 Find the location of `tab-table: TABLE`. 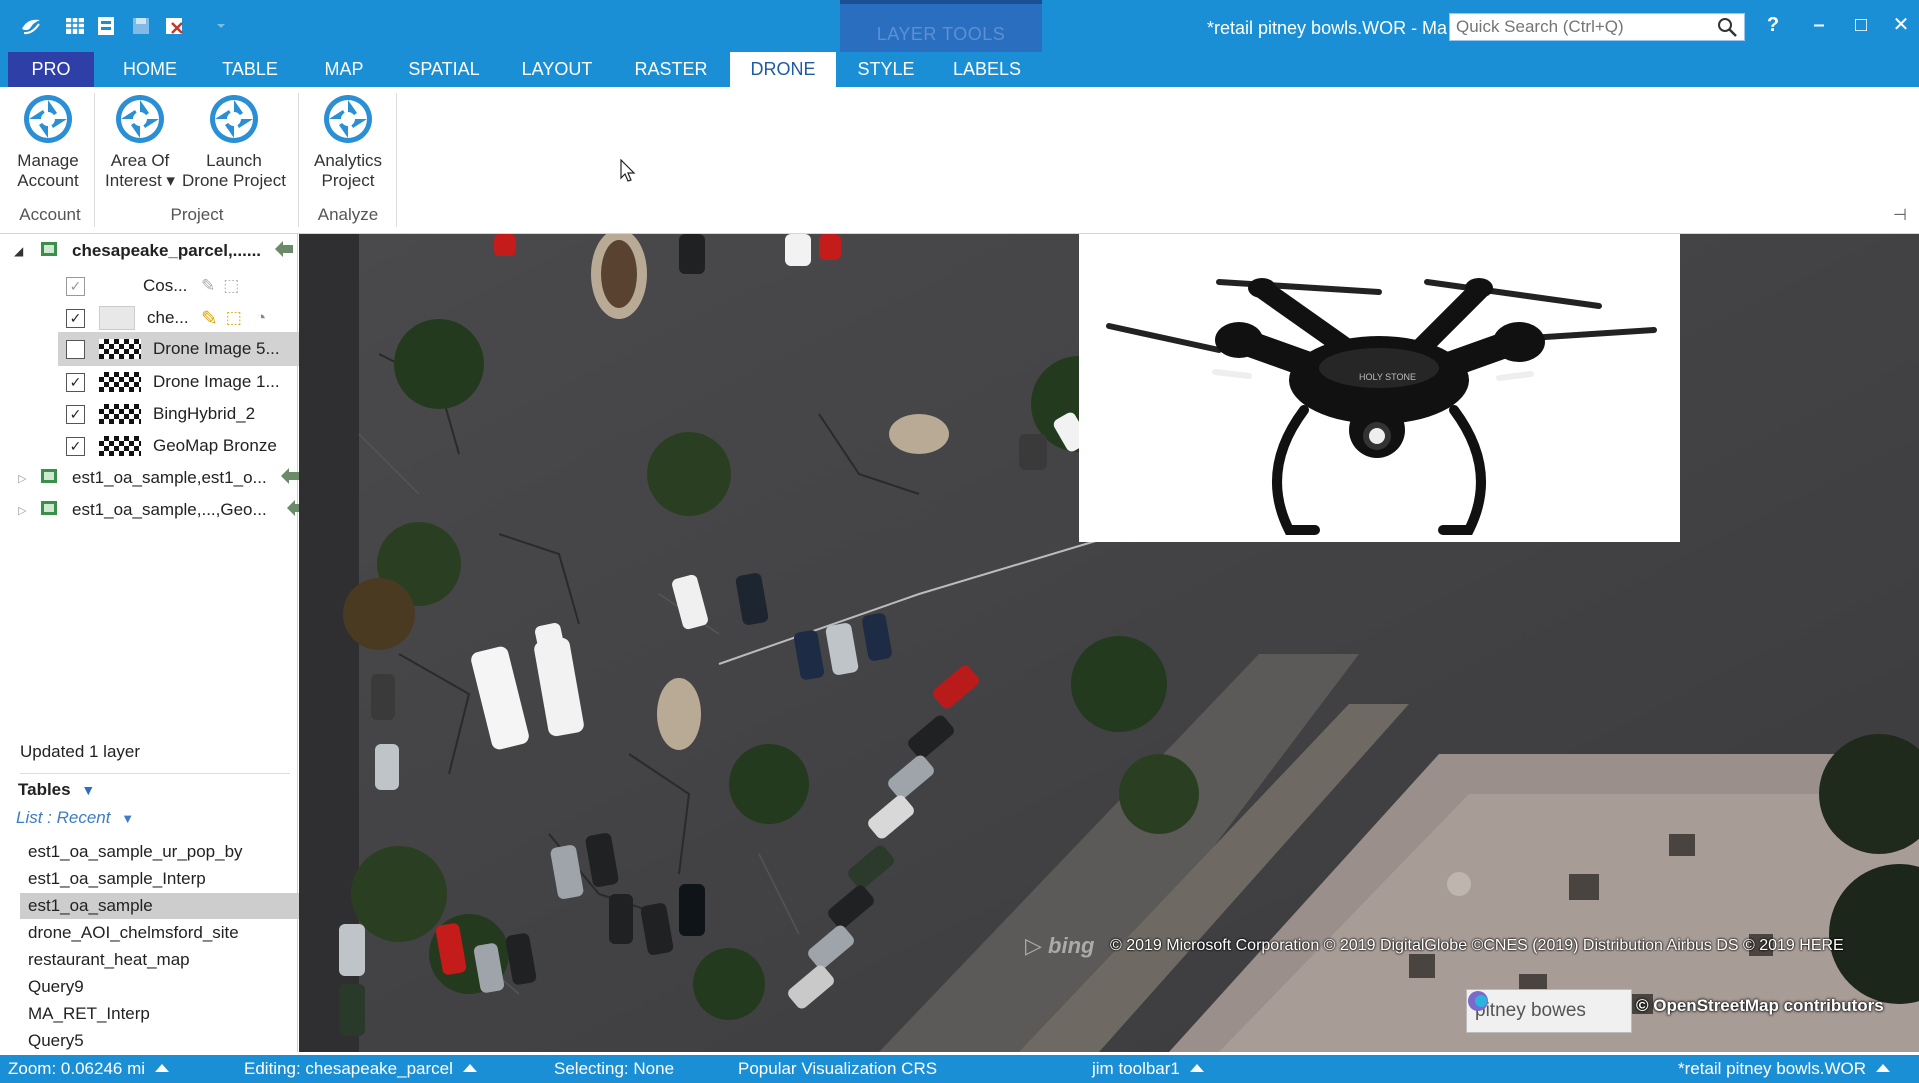

tab-table: TABLE is located at coordinates (250, 69).